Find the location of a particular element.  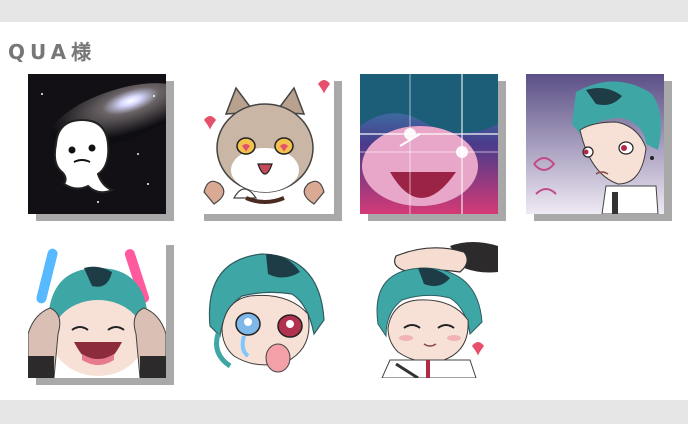

top-band is located at coordinates (344, 11).